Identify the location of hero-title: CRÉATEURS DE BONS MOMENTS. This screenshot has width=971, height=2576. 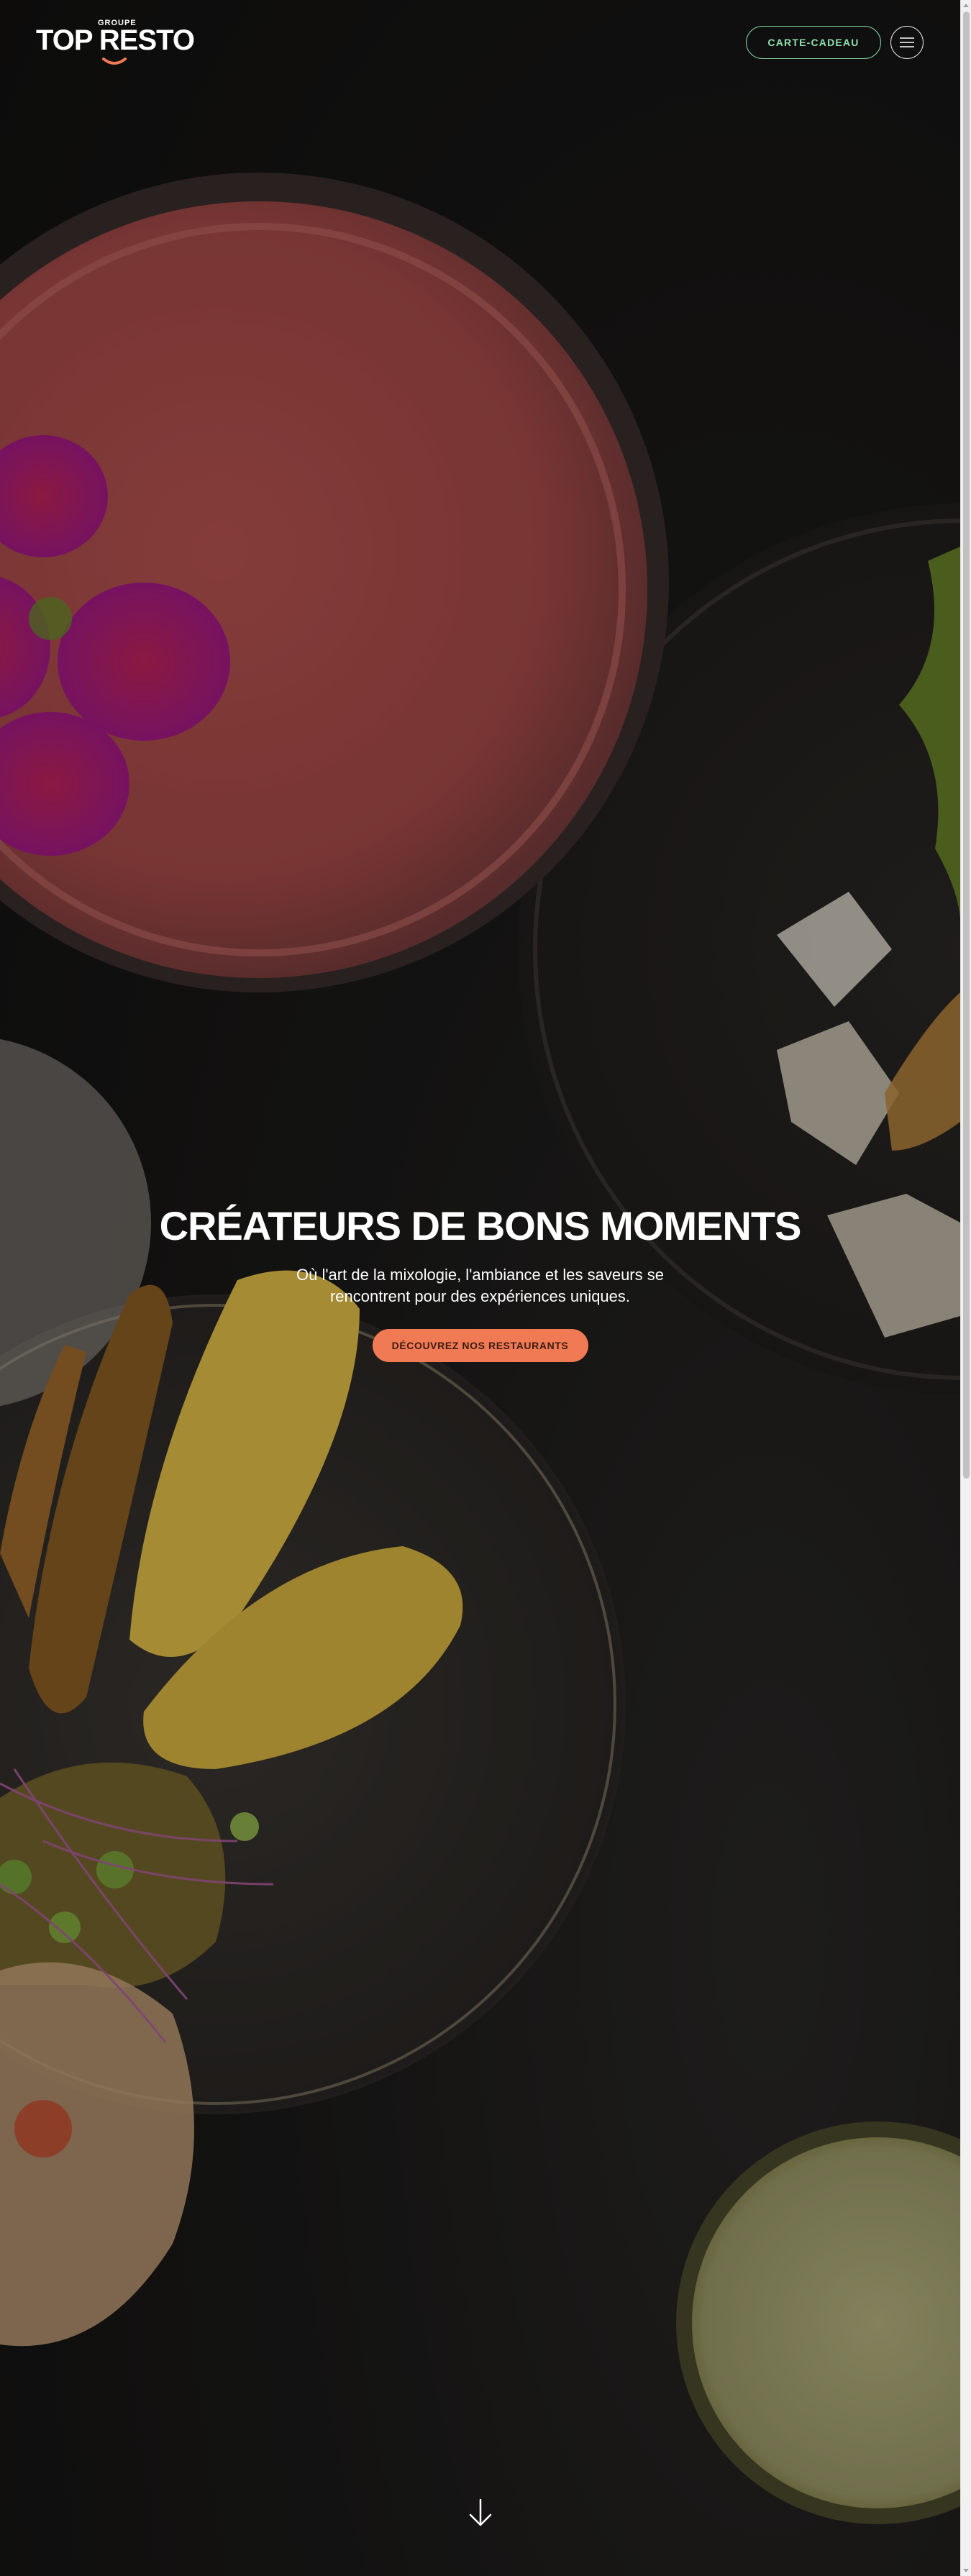
(480, 1225).